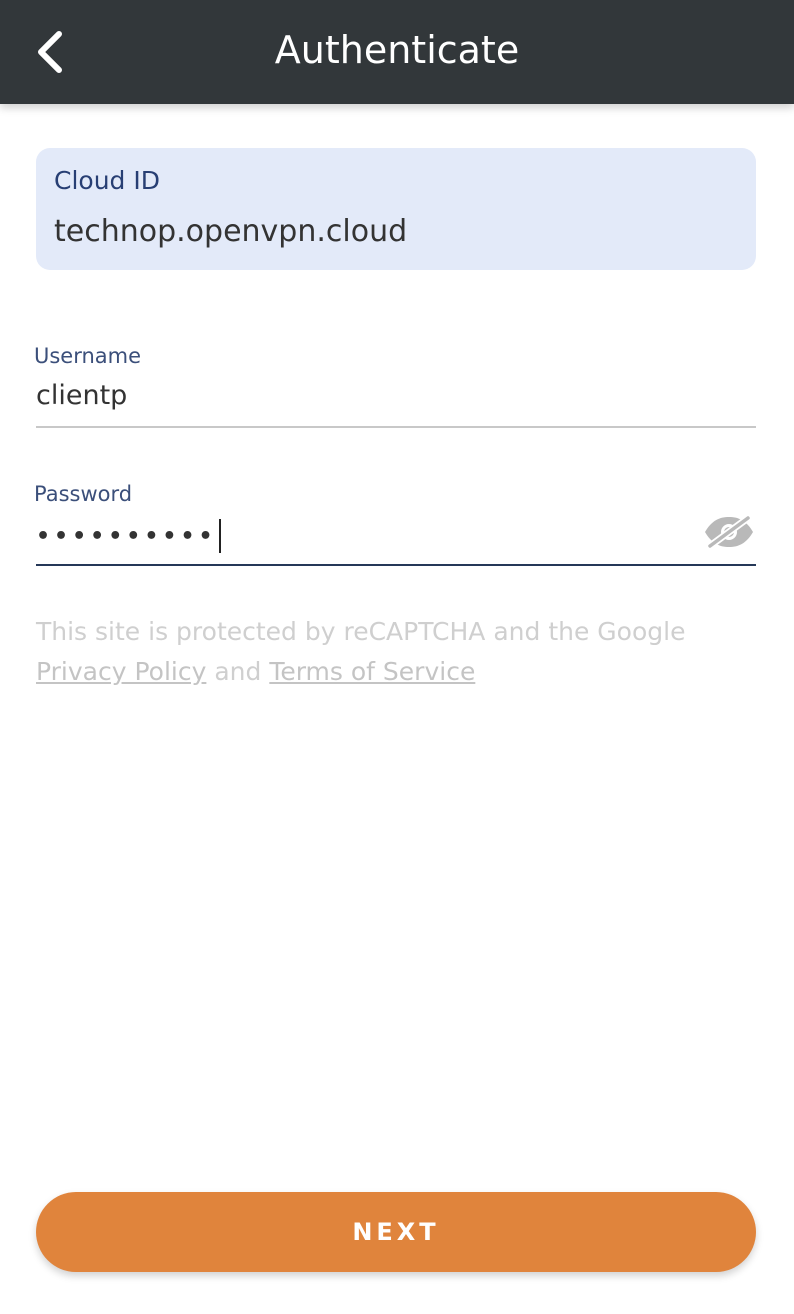  What do you see at coordinates (107, 180) in the screenshot?
I see `cloud-id-label: Cloud ID` at bounding box center [107, 180].